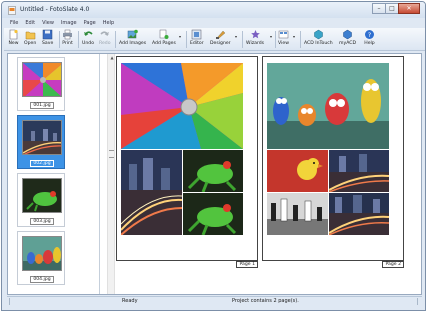  I want to click on add-pages-button: Add Pages ▾, so click(166, 39).